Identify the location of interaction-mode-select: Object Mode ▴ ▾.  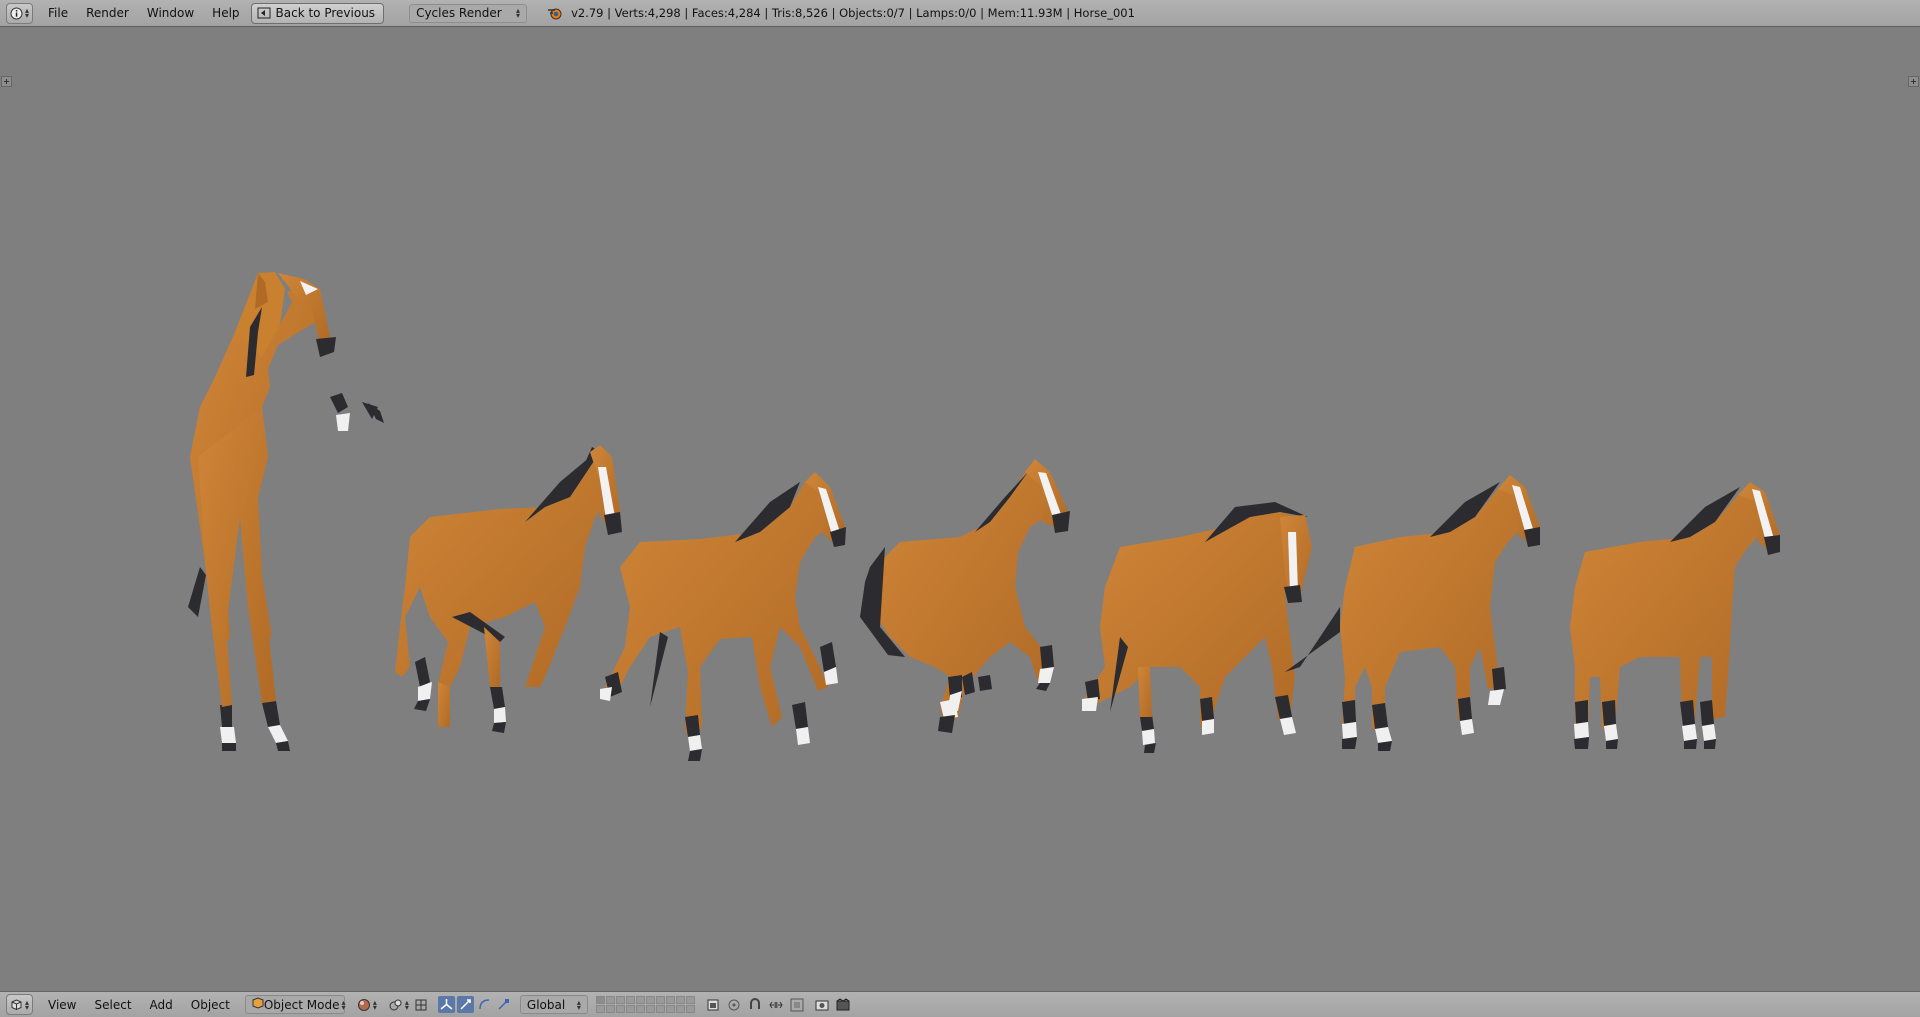
(295, 1004).